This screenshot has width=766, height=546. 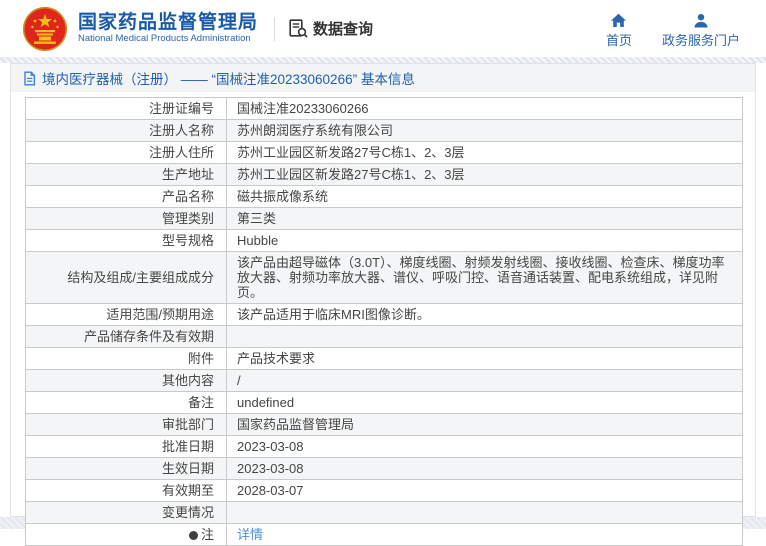 I want to click on details-link: 详情, so click(x=250, y=534).